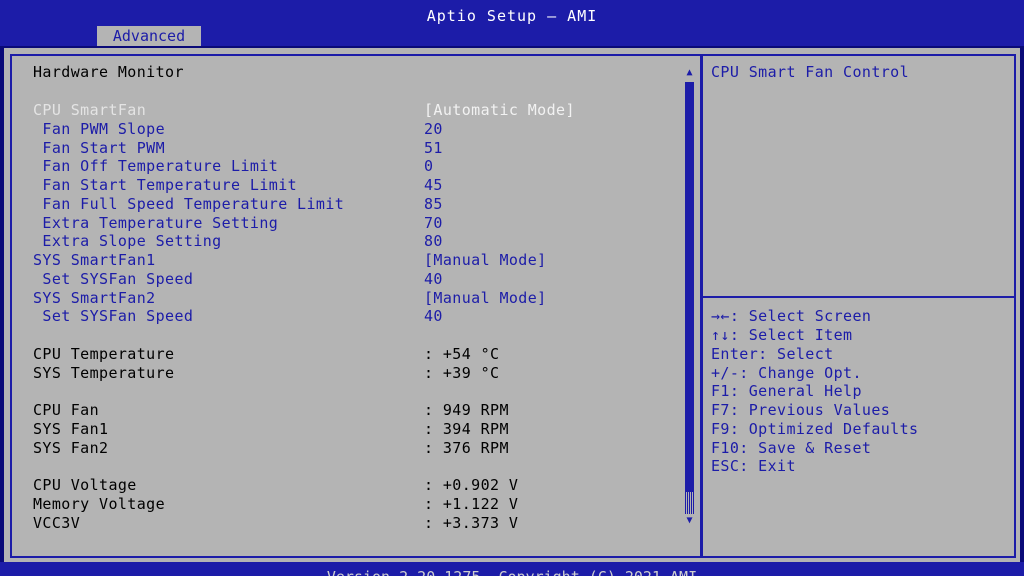 This screenshot has width=1024, height=576. What do you see at coordinates (104, 354) in the screenshot?
I see `reading-cpu-temp-label: CPU Temperature` at bounding box center [104, 354].